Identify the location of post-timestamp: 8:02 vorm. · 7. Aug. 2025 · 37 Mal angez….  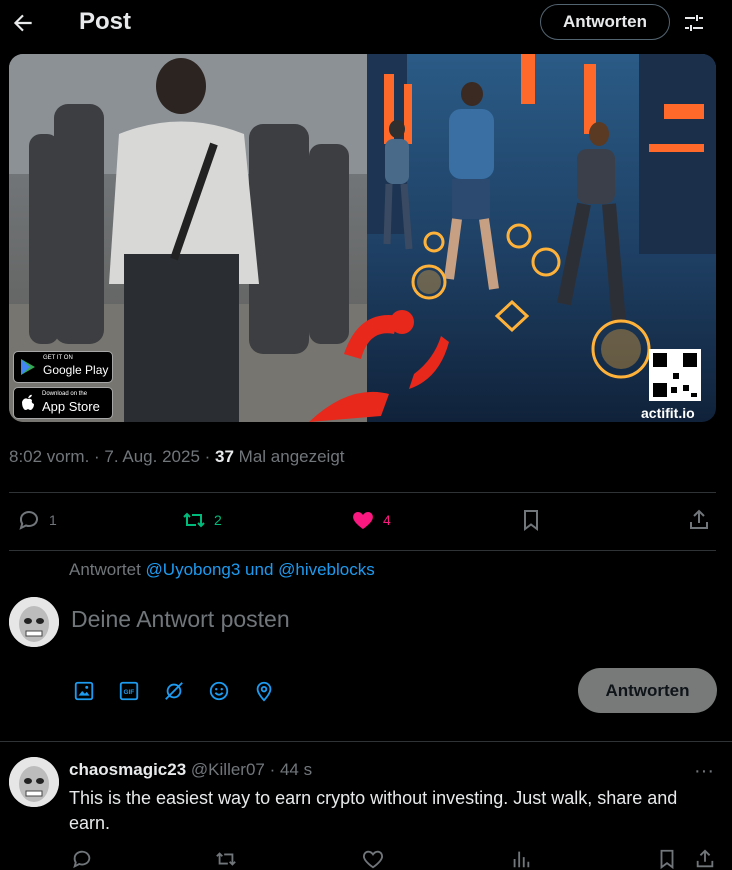
(177, 457).